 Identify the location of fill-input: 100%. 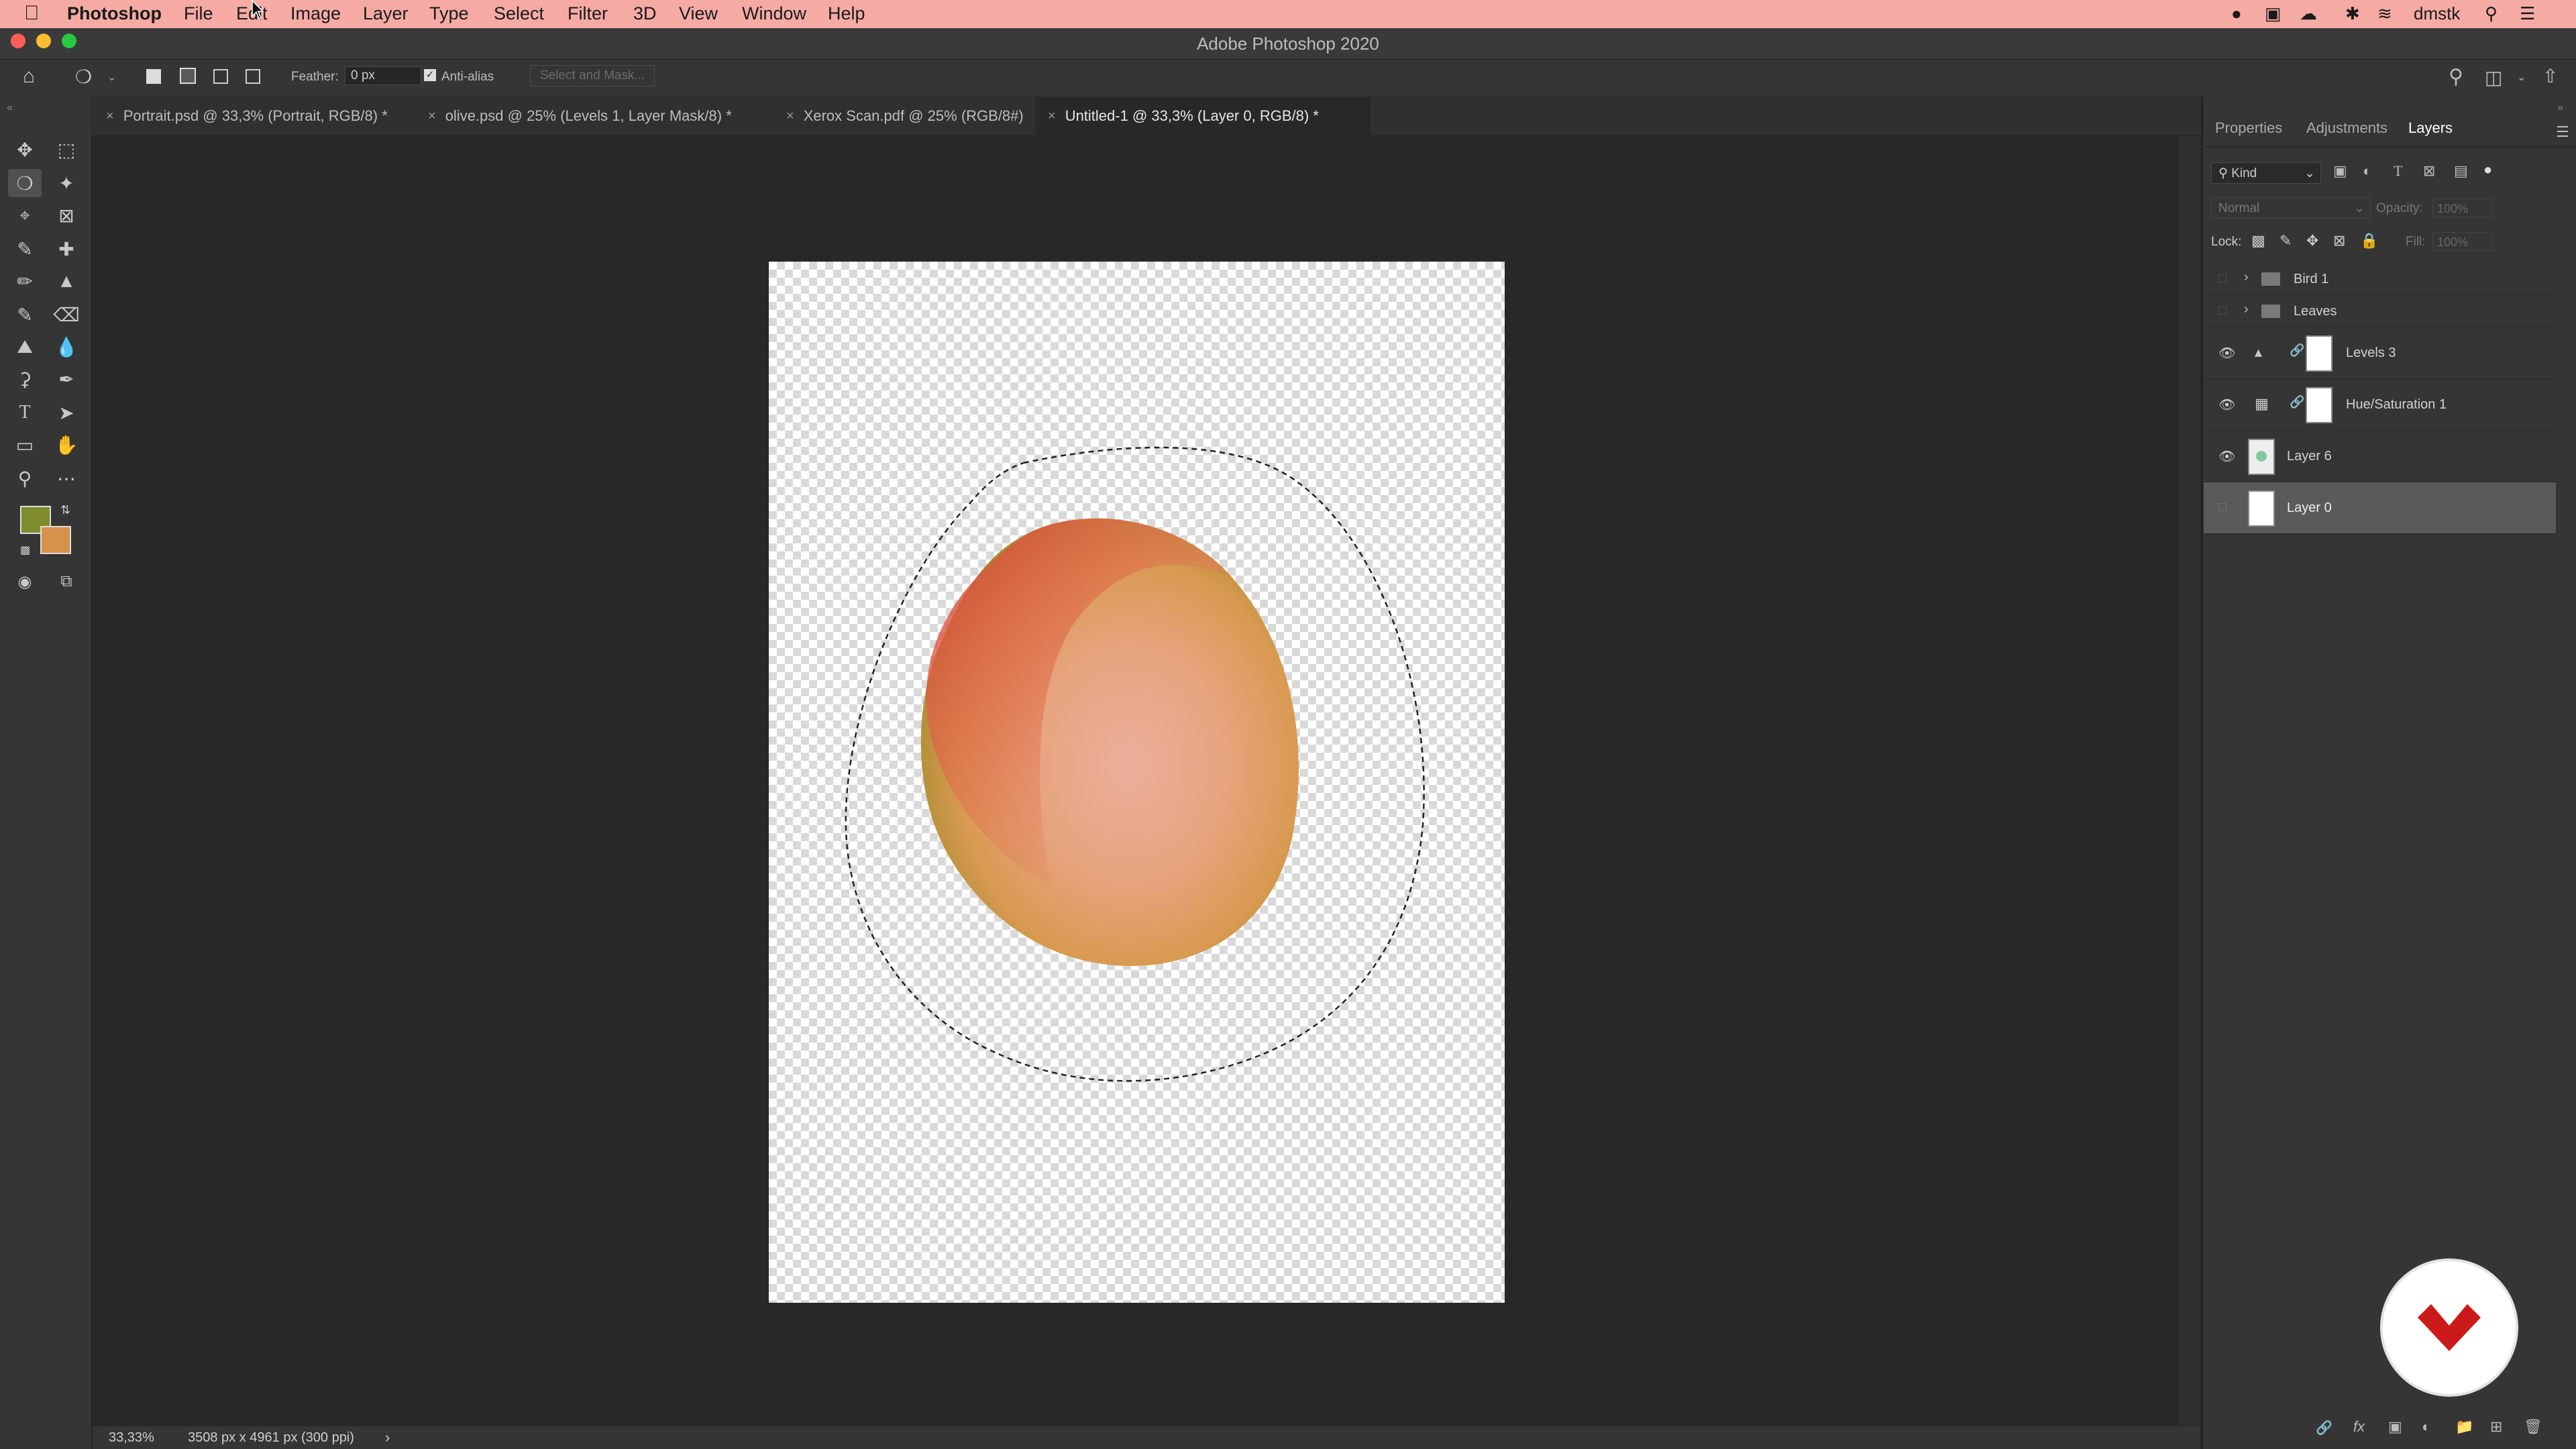
(2462, 241).